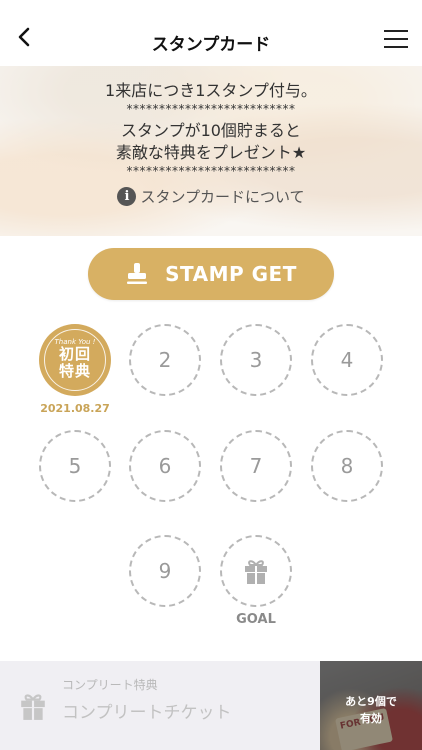 This screenshot has height=750, width=422. What do you see at coordinates (371, 701) in the screenshot?
I see `ticket-status-line-1: あと9個で` at bounding box center [371, 701].